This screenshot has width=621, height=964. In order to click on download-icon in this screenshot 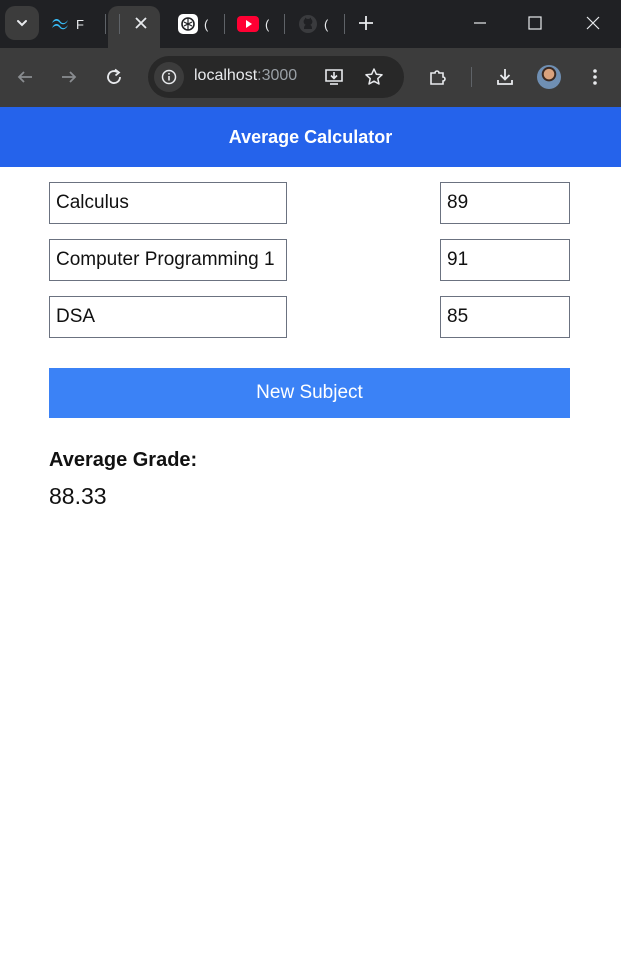, I will do `click(505, 77)`.